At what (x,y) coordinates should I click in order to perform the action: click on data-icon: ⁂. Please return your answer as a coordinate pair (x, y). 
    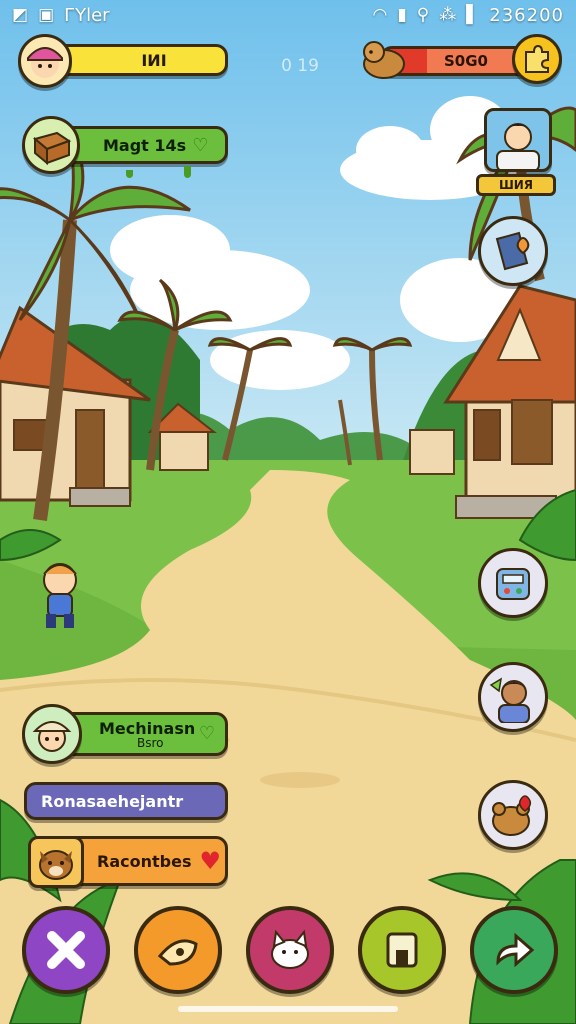
    Looking at the image, I should click on (448, 15).